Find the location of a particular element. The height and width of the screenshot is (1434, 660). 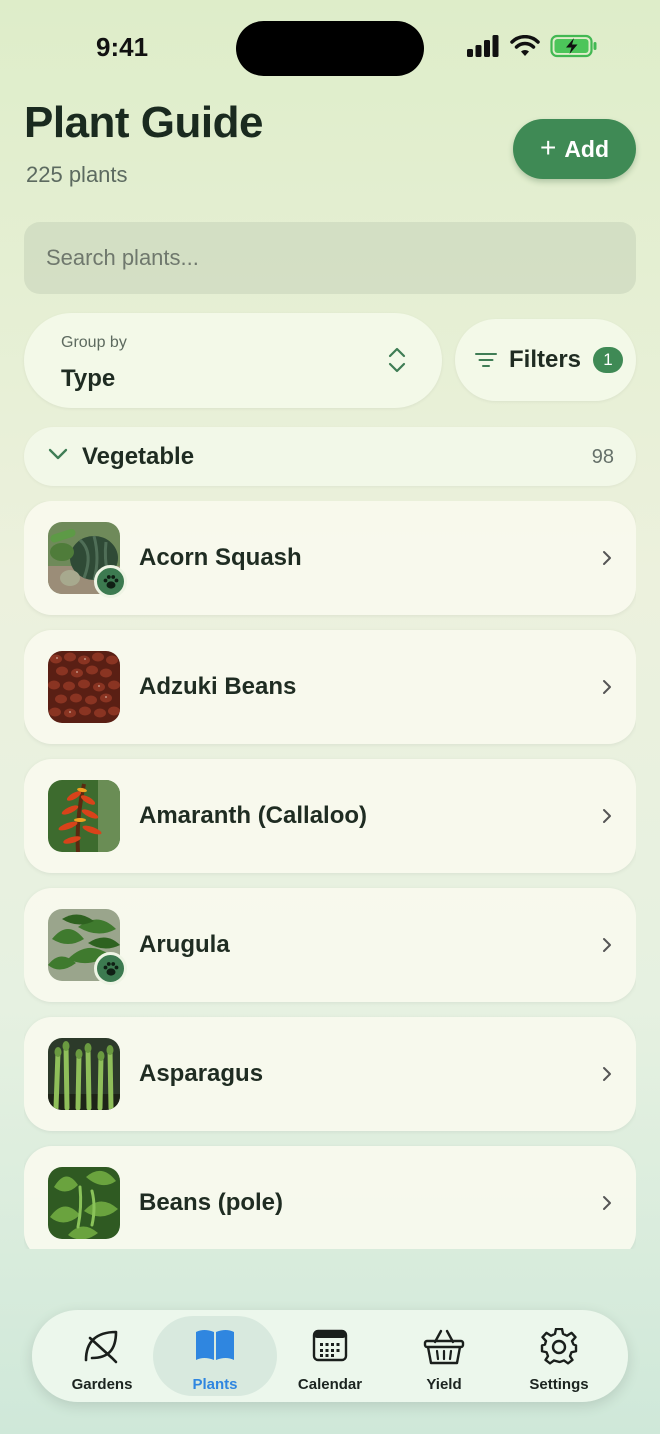

section-title: Vegetable is located at coordinates (138, 456).